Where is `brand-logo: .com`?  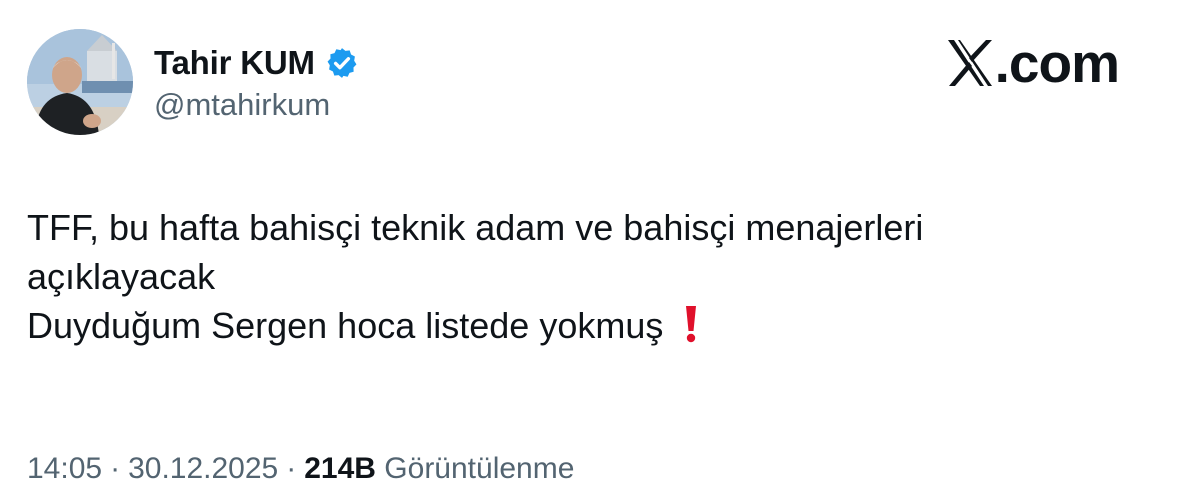
brand-logo: .com is located at coordinates (1033, 62).